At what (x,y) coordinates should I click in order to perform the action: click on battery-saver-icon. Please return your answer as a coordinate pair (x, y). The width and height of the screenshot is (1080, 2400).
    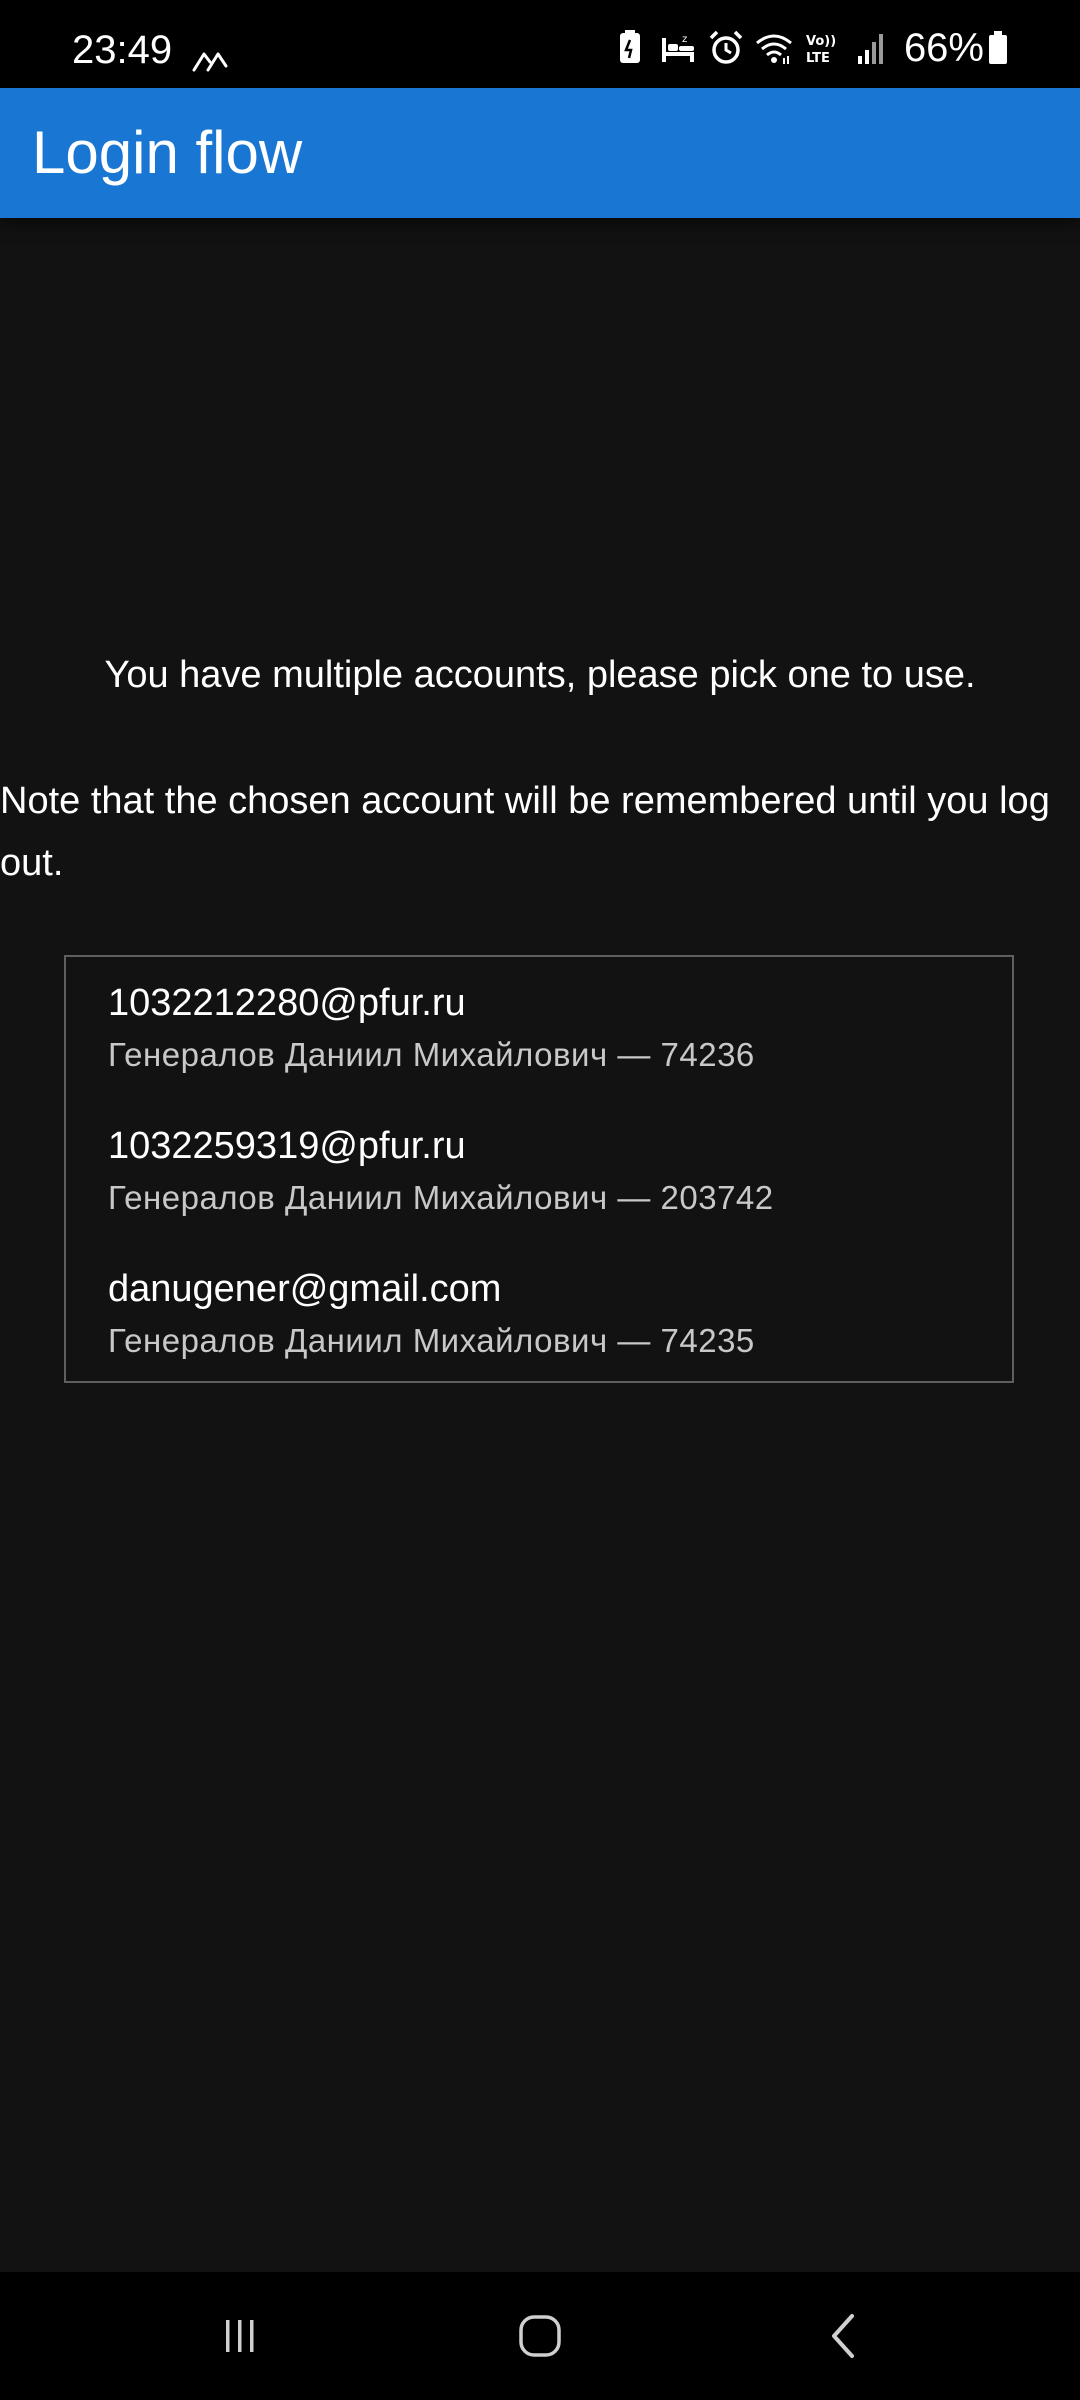
    Looking at the image, I should click on (629, 46).